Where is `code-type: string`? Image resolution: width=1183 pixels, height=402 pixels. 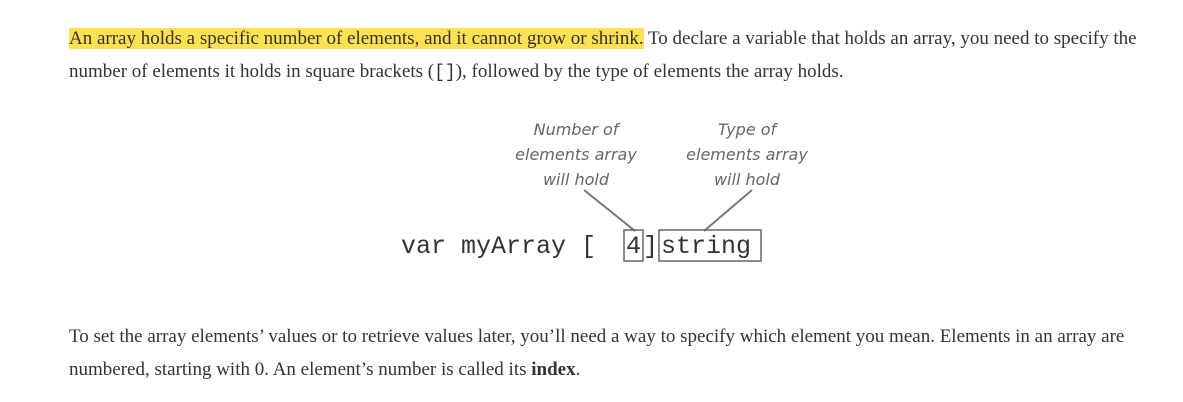 code-type: string is located at coordinates (706, 246).